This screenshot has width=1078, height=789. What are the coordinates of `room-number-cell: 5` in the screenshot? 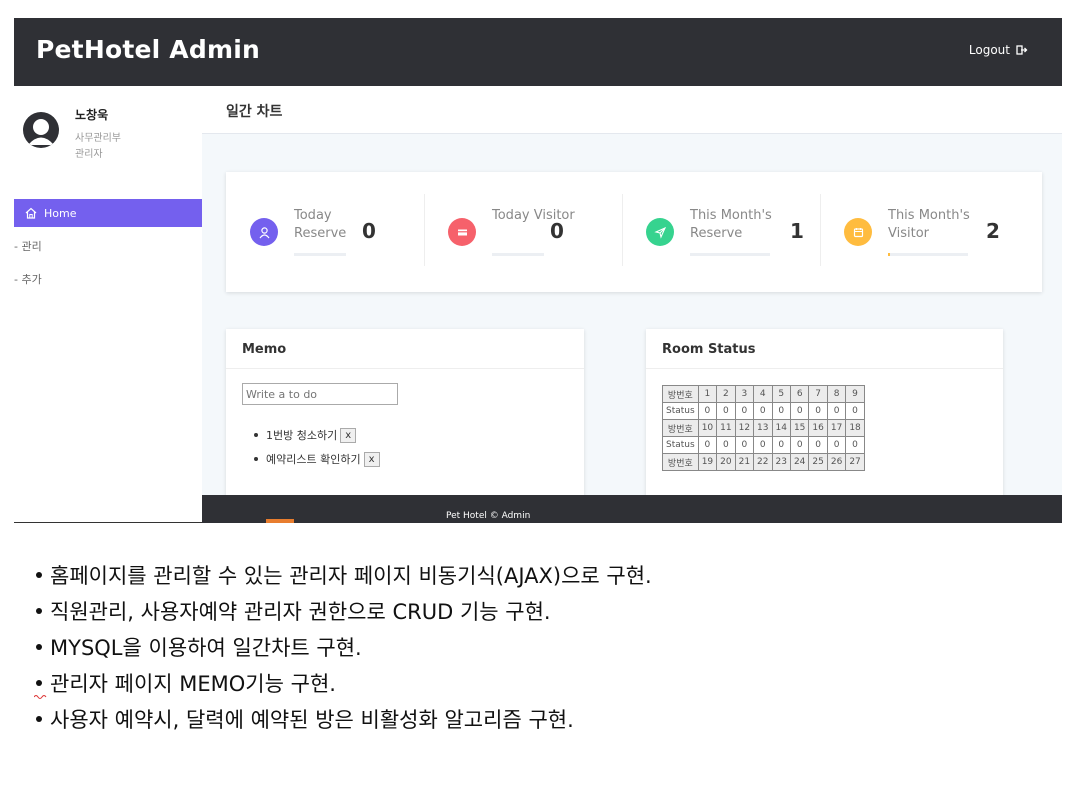 It's located at (781, 394).